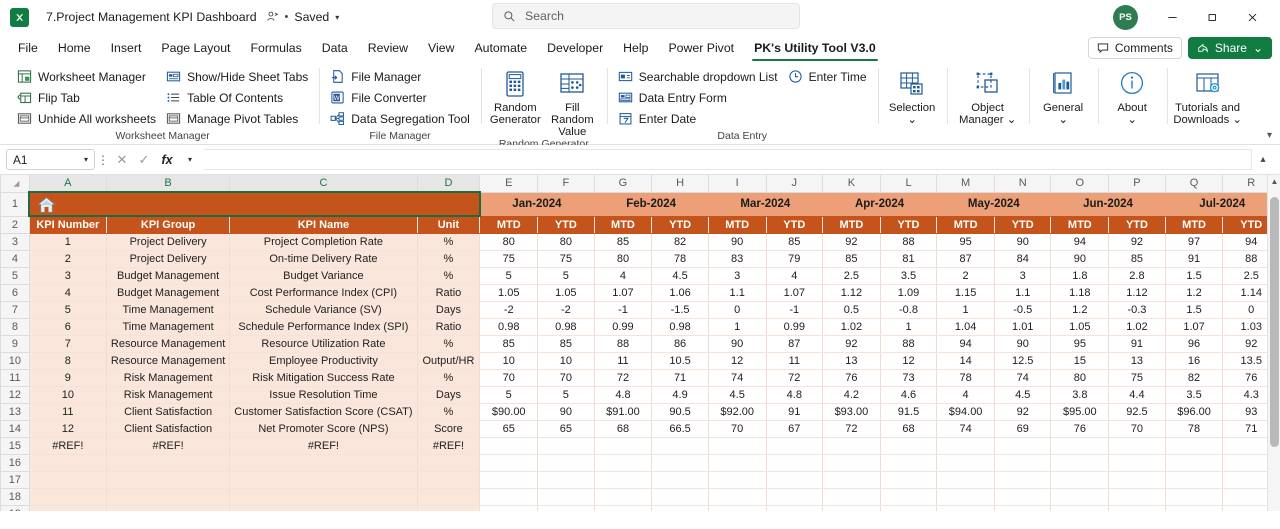  I want to click on fx-chevron-down-icon: ▾, so click(190, 159).